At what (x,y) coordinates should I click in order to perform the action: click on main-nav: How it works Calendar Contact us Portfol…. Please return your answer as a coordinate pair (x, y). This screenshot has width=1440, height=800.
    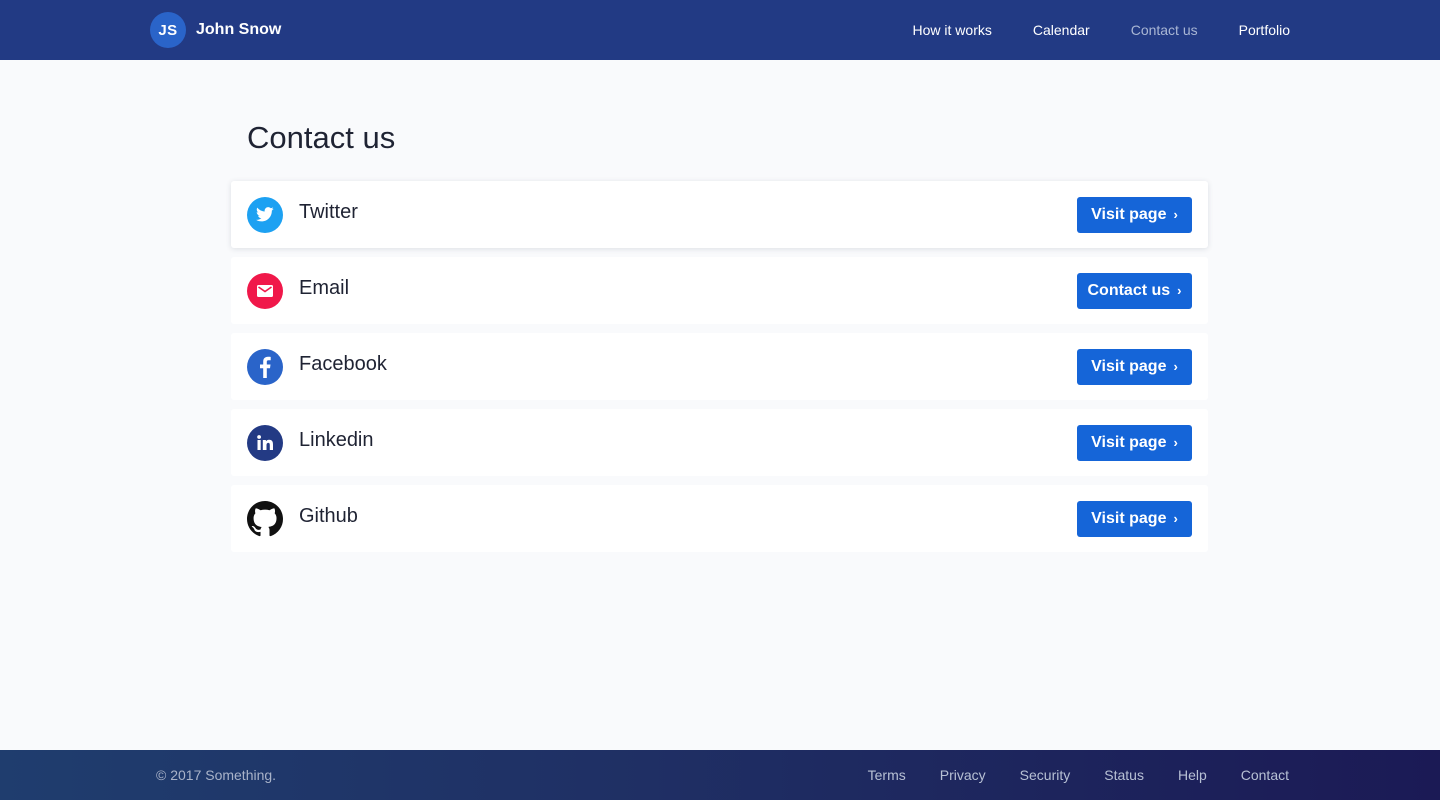
    Looking at the image, I should click on (1081, 30).